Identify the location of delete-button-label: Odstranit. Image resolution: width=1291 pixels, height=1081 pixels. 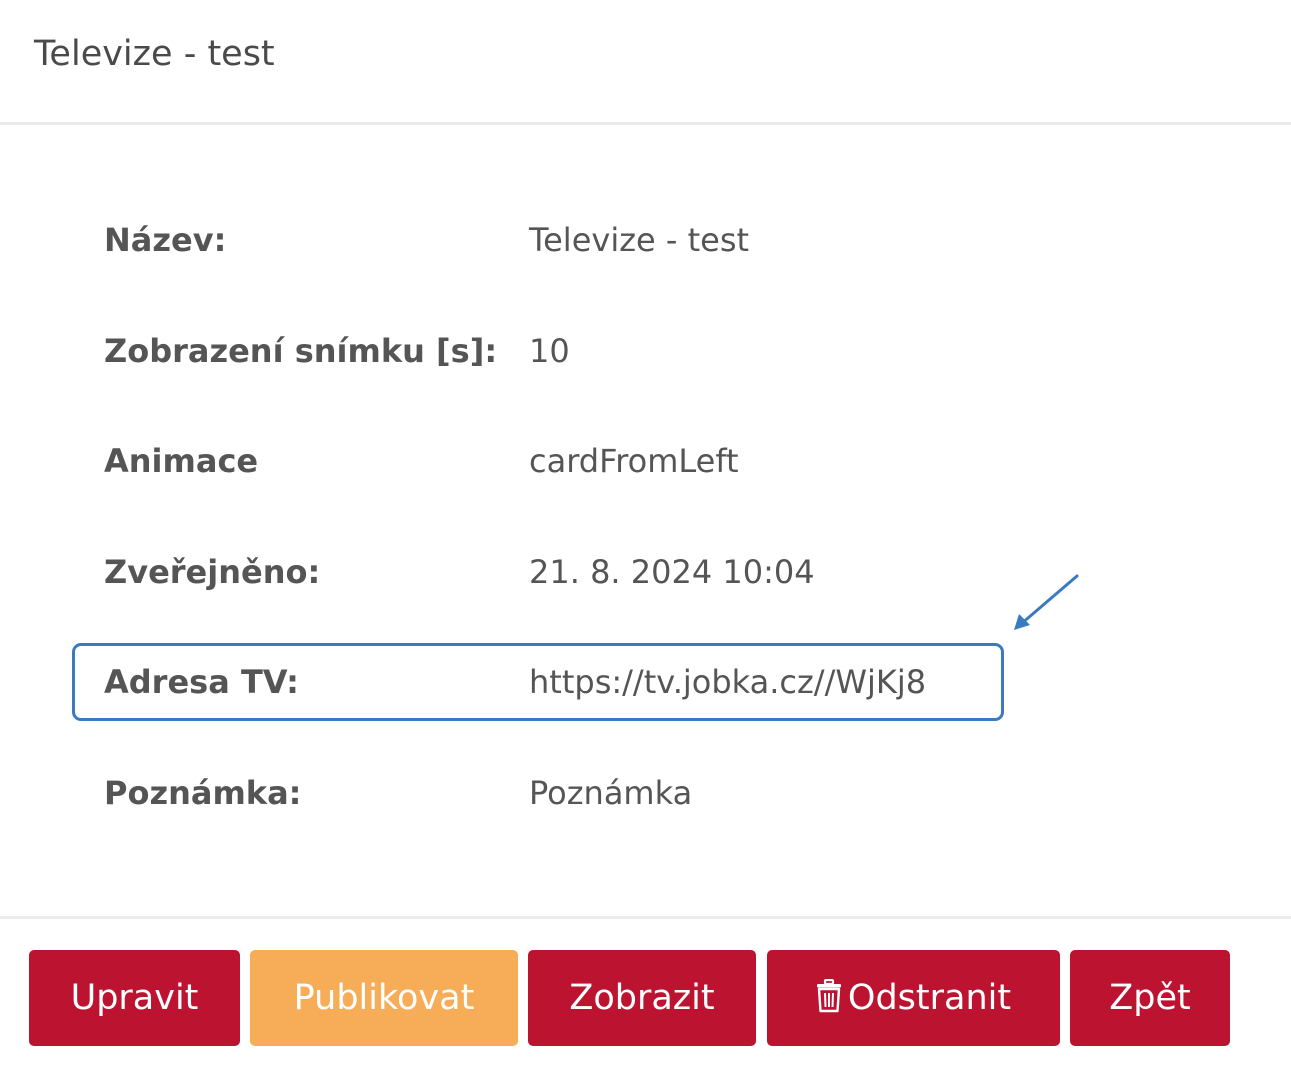
(929, 998).